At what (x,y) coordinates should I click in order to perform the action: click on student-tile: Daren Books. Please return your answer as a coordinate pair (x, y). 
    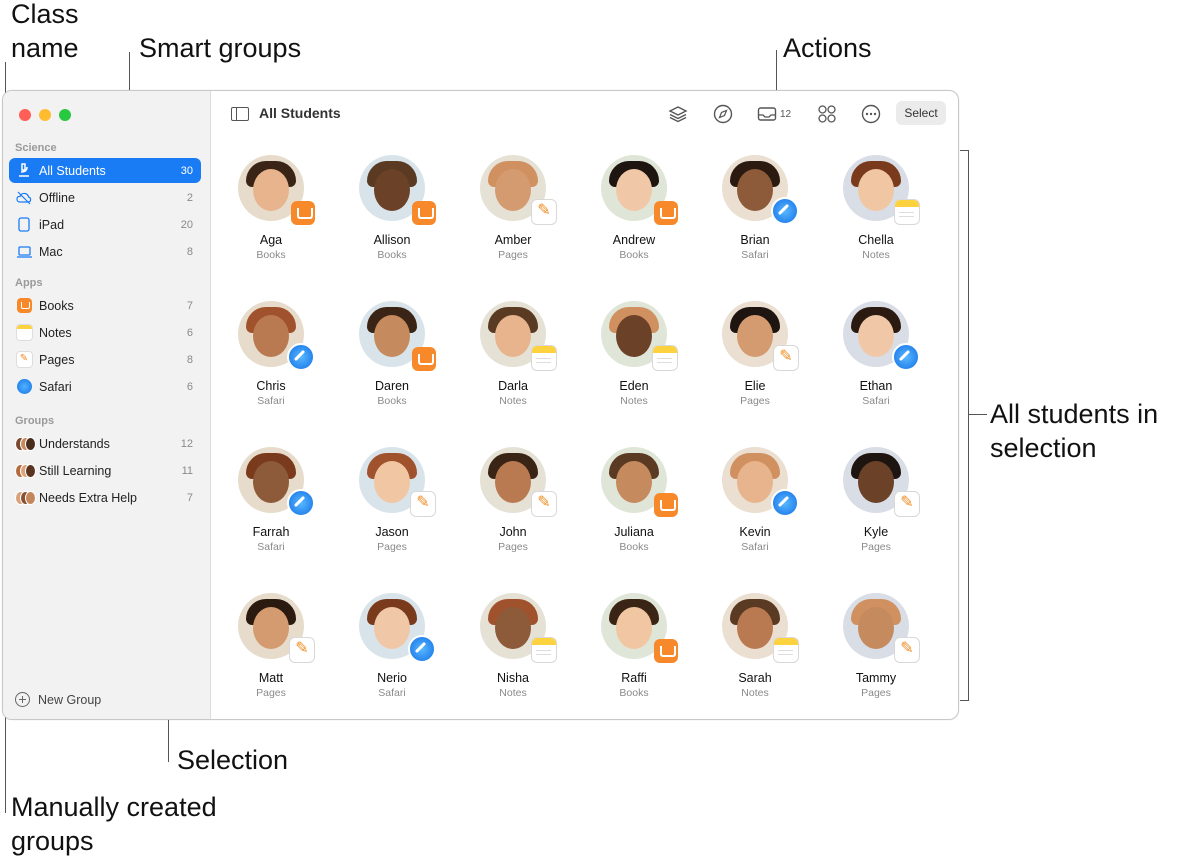
    Looking at the image, I should click on (392, 354).